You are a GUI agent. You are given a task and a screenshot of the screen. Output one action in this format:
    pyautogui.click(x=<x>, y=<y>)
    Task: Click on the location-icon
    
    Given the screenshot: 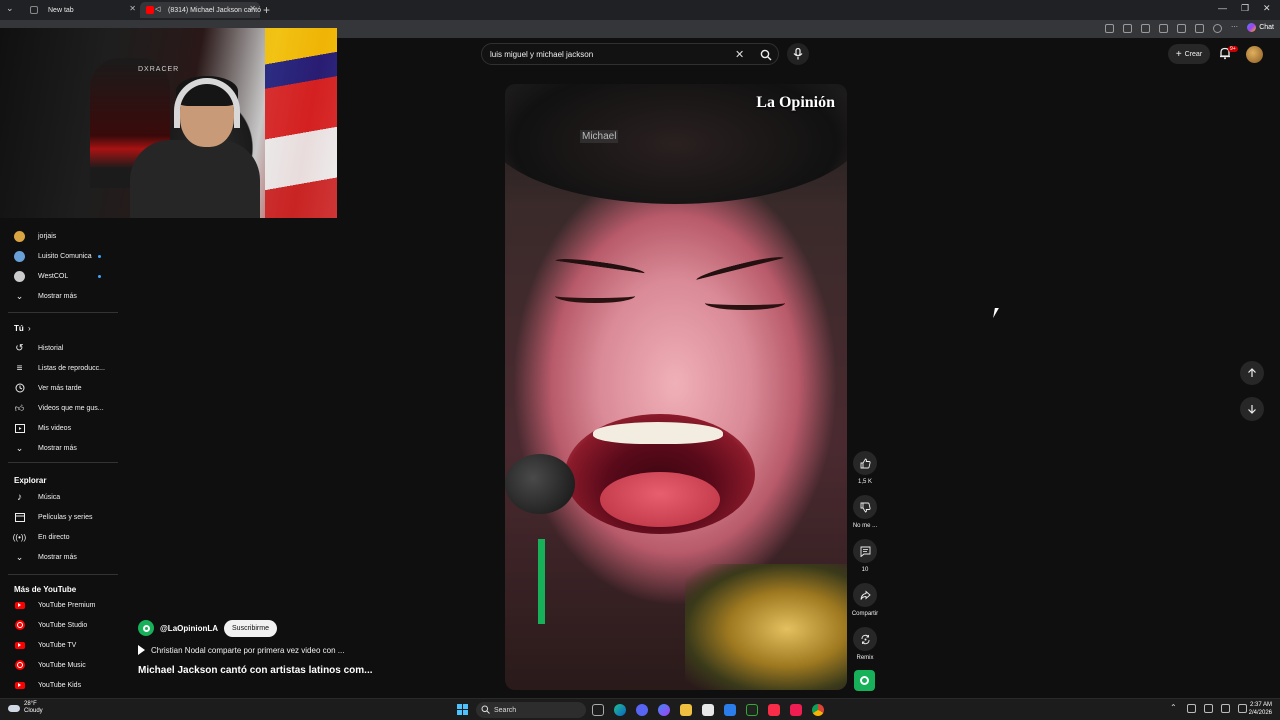 What is the action you would take?
    pyautogui.click(x=1208, y=708)
    